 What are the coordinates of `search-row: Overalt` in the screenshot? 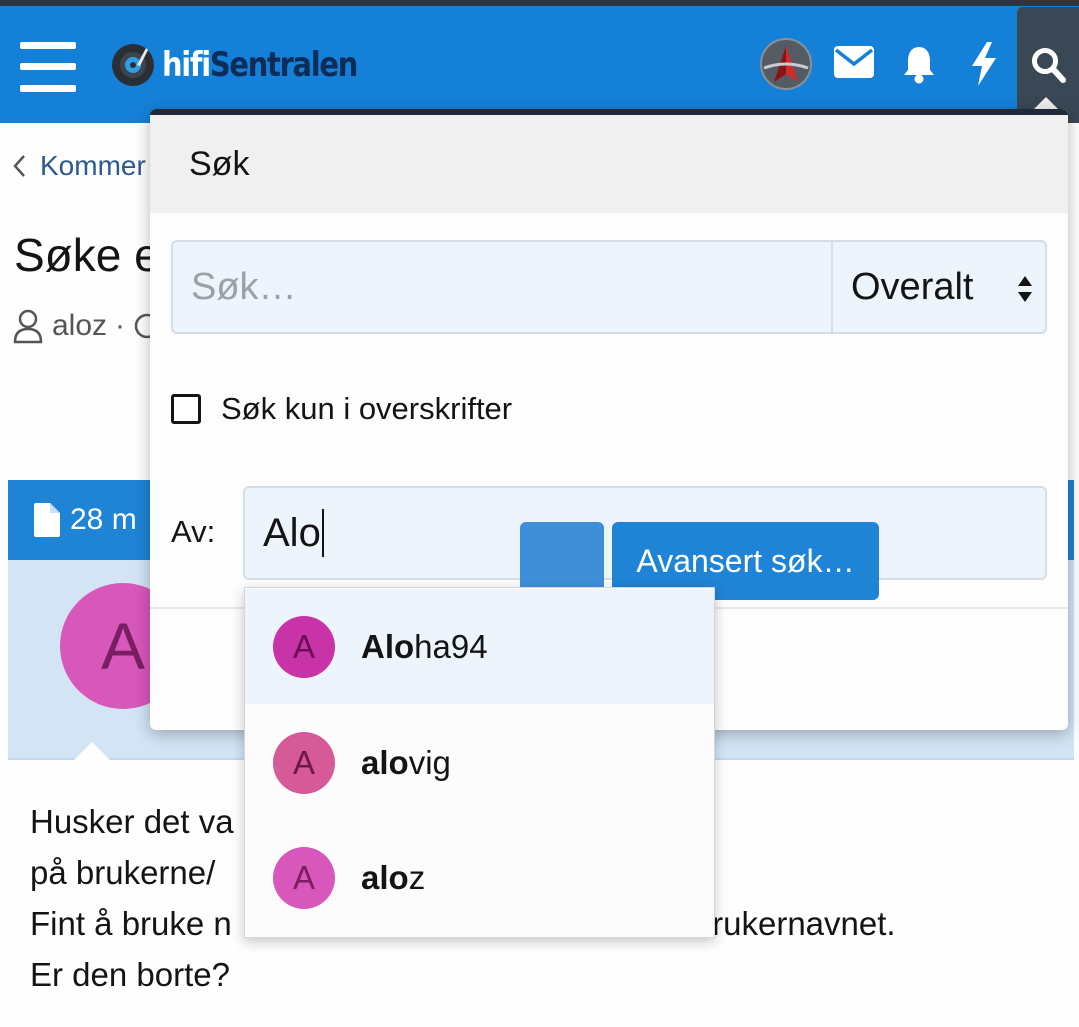 It's located at (609, 287).